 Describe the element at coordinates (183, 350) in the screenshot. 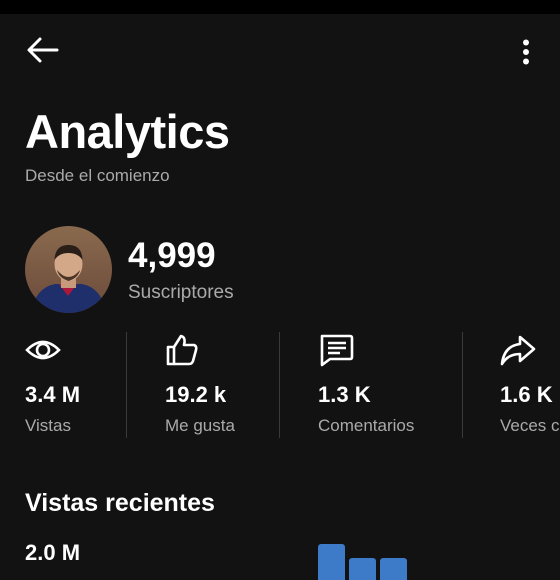

I see `thumb-up-icon` at that location.